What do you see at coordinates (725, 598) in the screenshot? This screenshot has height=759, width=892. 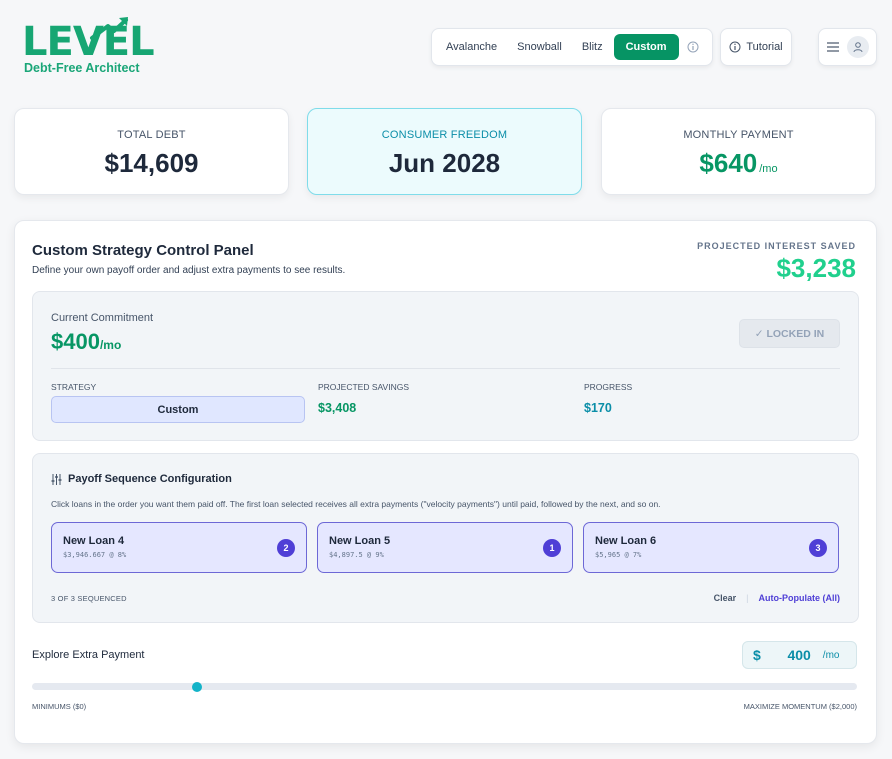 I see `clear-button: Clear` at bounding box center [725, 598].